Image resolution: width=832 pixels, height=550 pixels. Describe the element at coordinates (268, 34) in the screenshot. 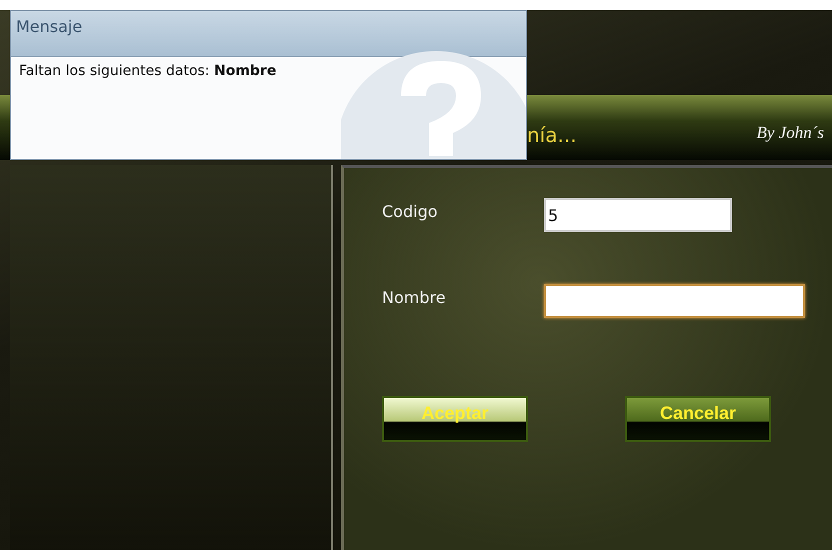

I see `dialog-title: Mensaje` at that location.